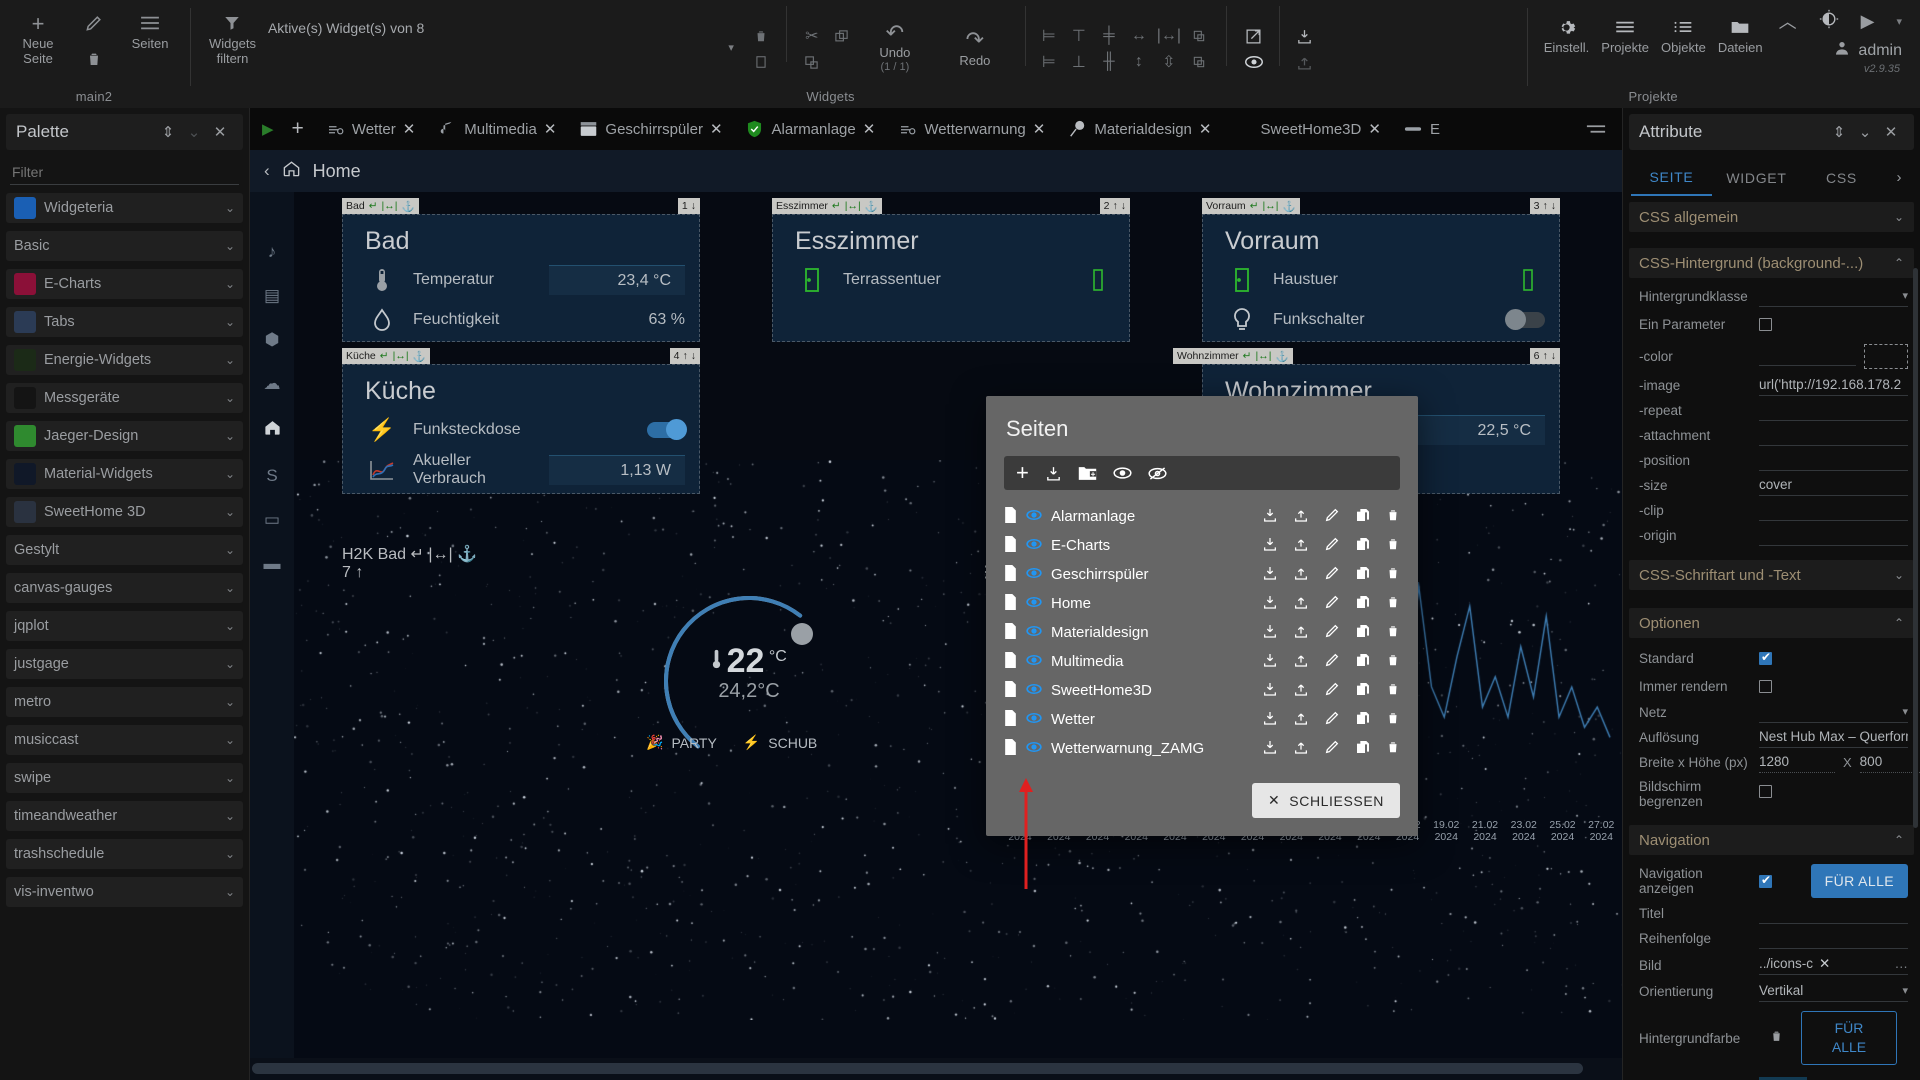  Describe the element at coordinates (1899, 21) in the screenshot. I see `chevron-down-icon: ▾` at that location.